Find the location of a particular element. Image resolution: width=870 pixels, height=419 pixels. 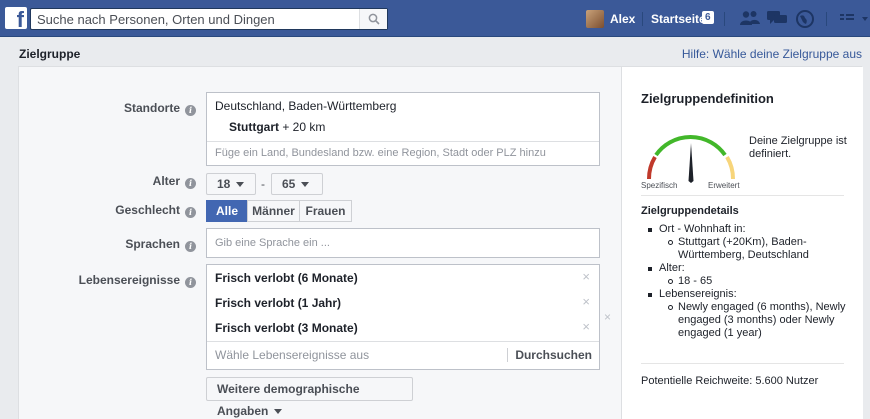

gauge-label-broad: Erweitert is located at coordinates (724, 185).